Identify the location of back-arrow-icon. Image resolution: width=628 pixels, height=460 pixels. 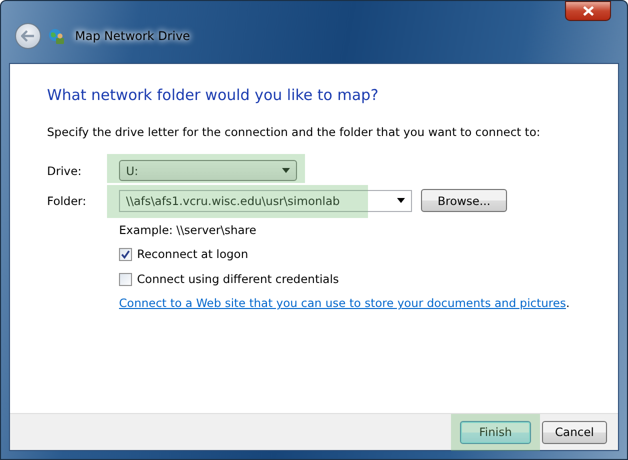
(28, 36).